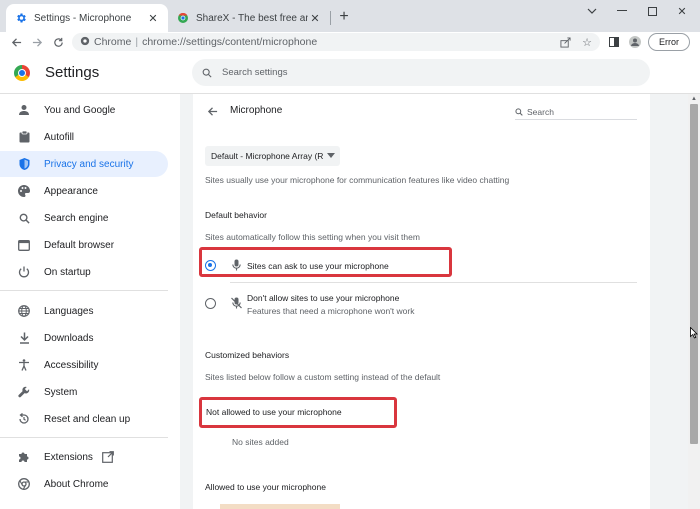 Image resolution: width=700 pixels, height=509 pixels. What do you see at coordinates (68, 457) in the screenshot?
I see `sidebar-item-label: Extensions` at bounding box center [68, 457].